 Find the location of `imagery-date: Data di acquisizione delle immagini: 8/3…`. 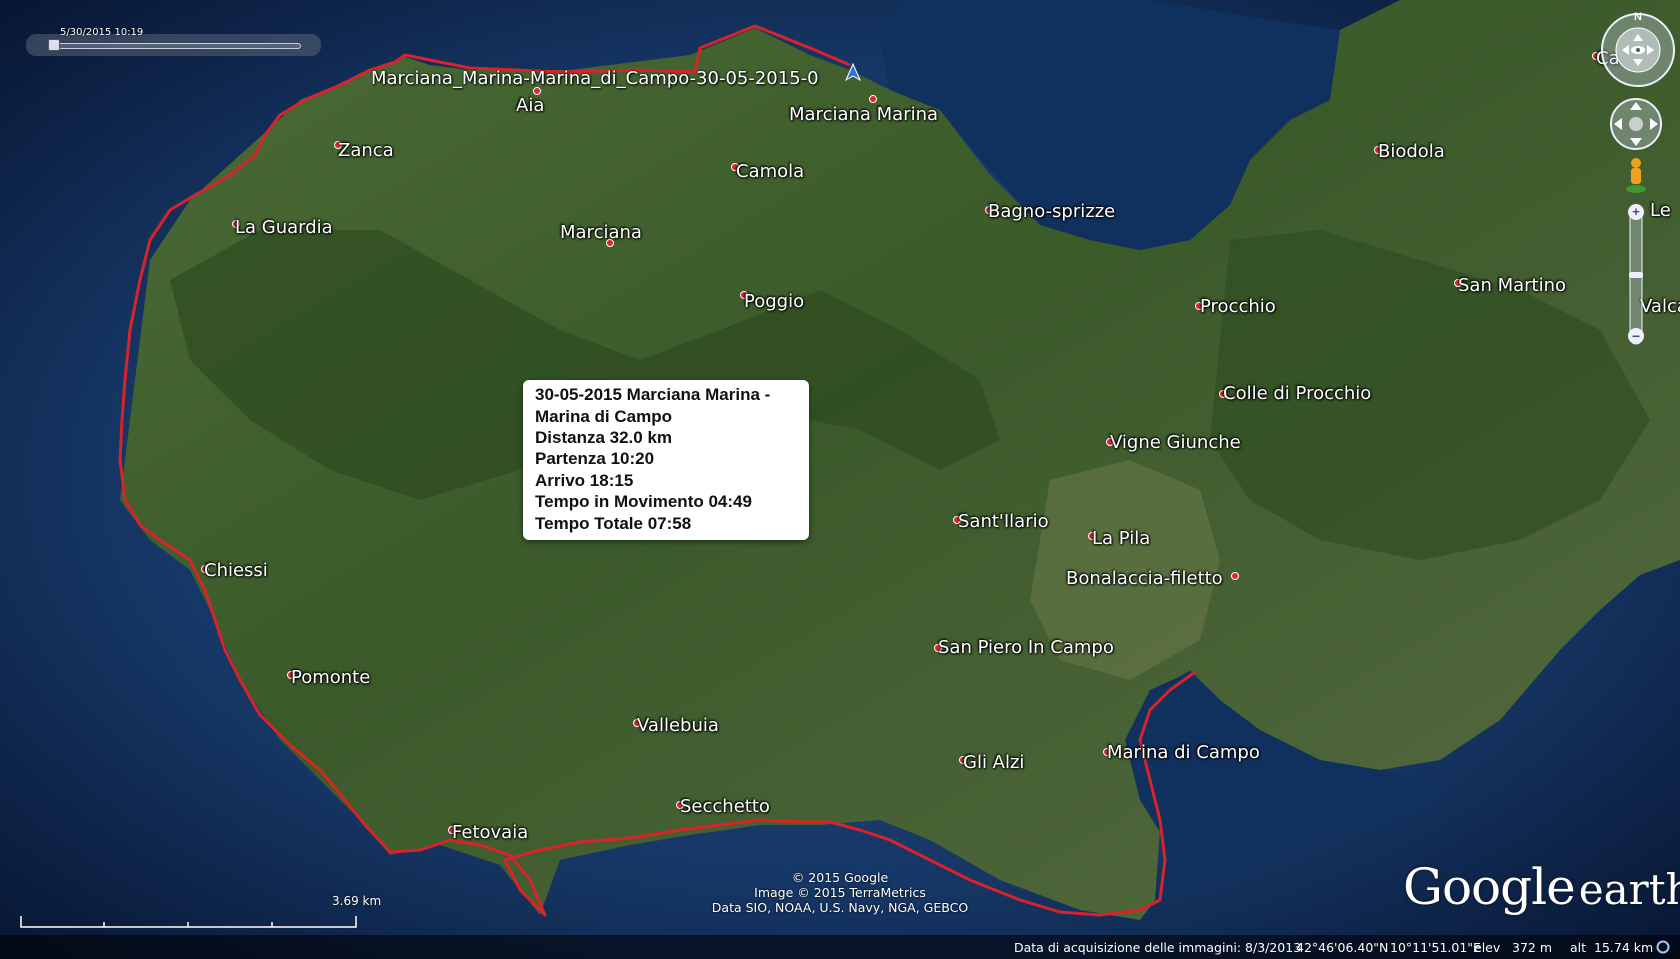

imagery-date: Data di acquisizione delle immagini: 8/3… is located at coordinates (1158, 947).